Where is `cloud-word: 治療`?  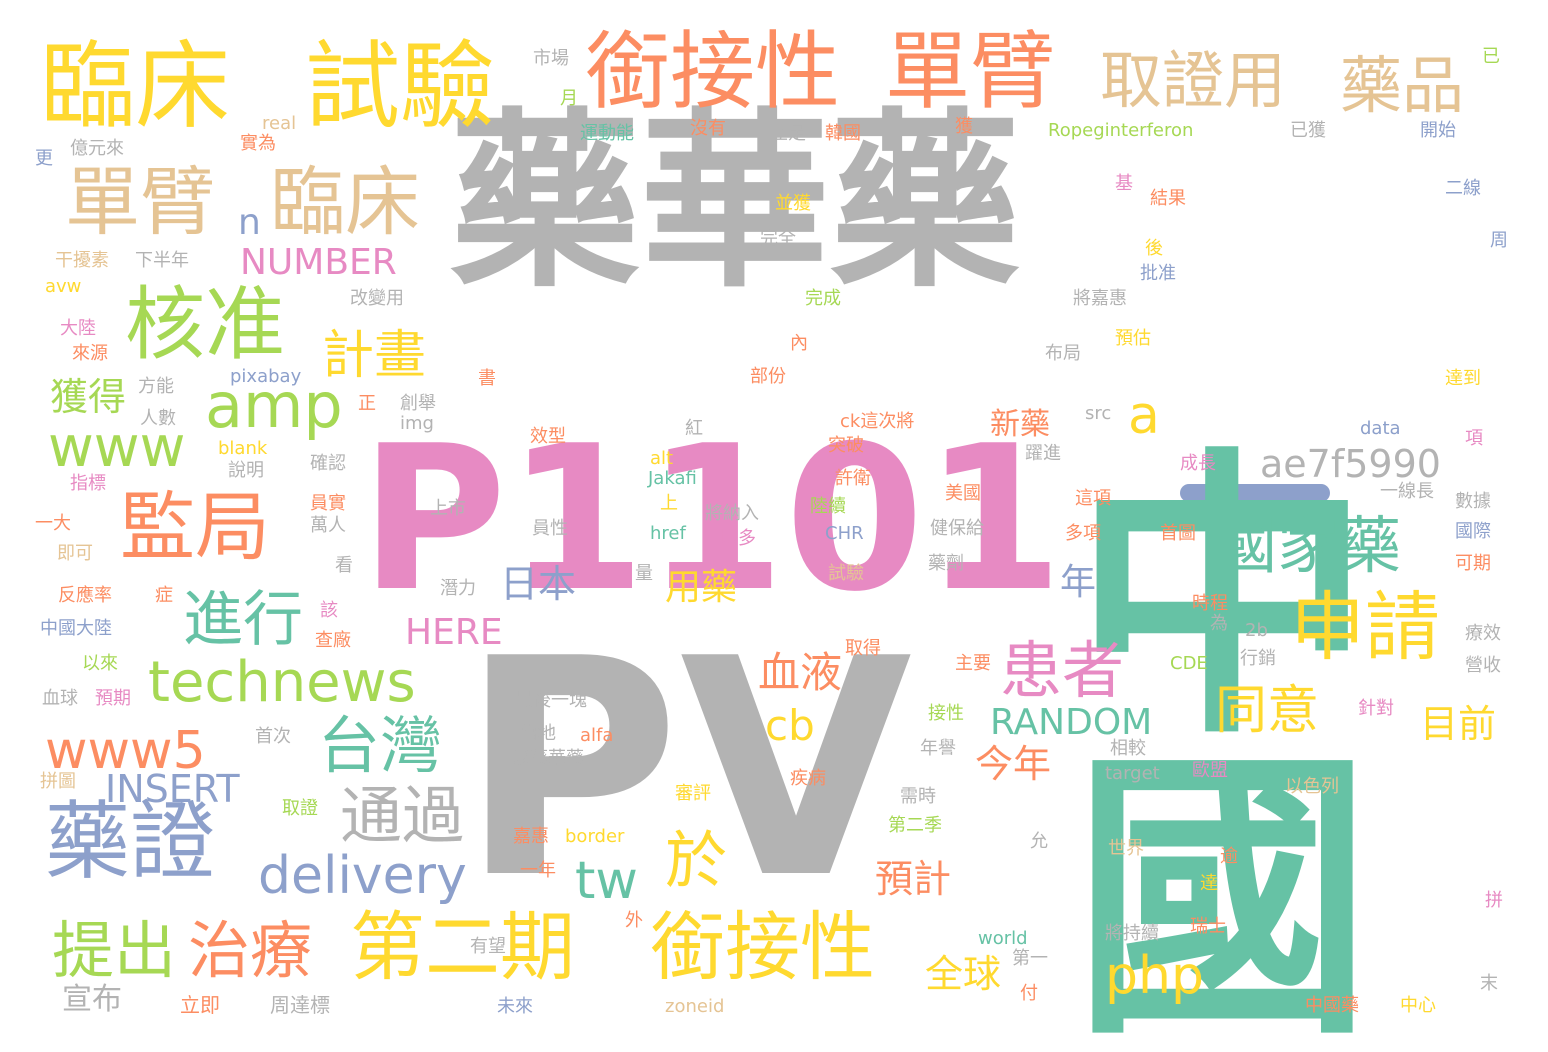 cloud-word: 治療 is located at coordinates (250, 950).